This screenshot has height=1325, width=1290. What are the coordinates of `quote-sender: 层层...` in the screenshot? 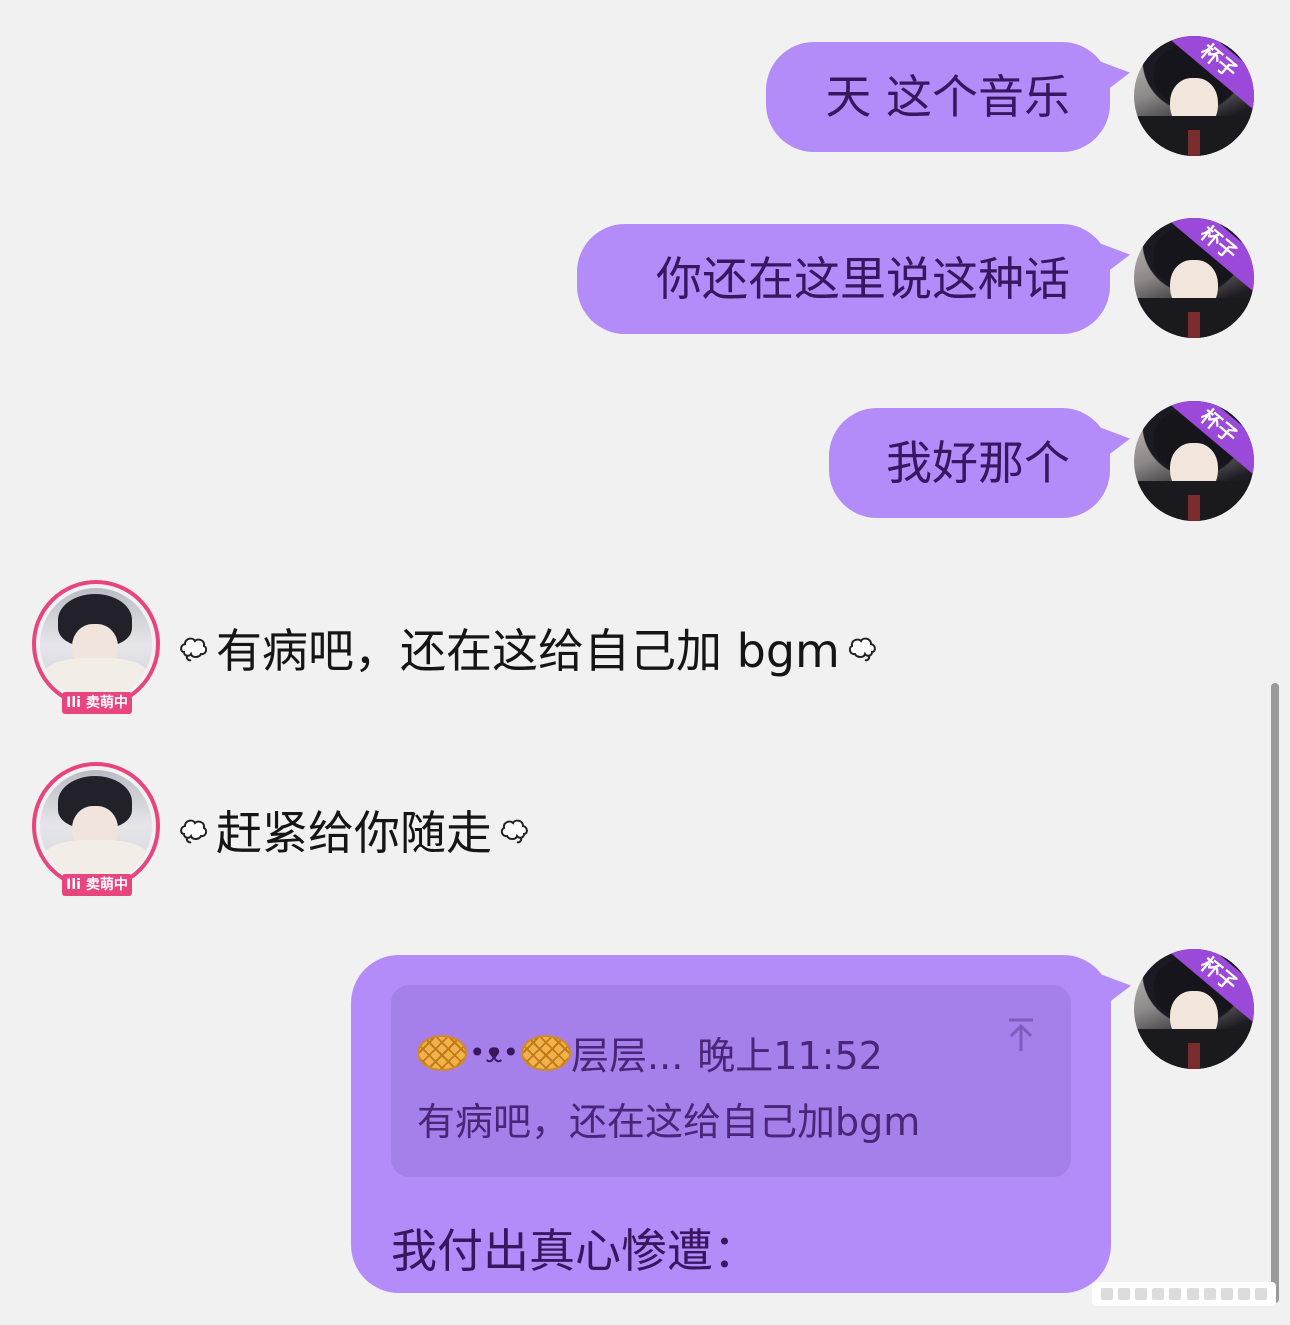 It's located at (627, 1056).